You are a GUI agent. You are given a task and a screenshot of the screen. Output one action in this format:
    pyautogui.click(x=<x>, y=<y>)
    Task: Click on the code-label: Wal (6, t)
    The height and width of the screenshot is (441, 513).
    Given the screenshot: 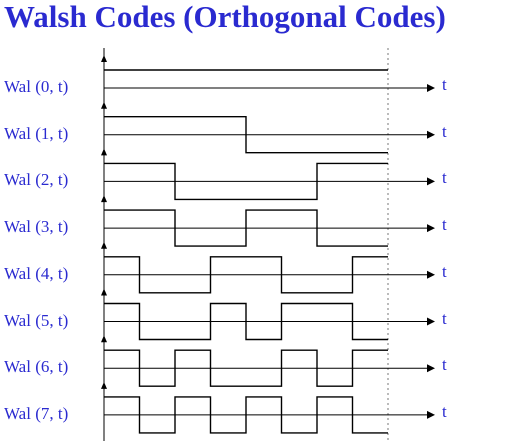 What is the action you would take?
    pyautogui.click(x=36, y=367)
    